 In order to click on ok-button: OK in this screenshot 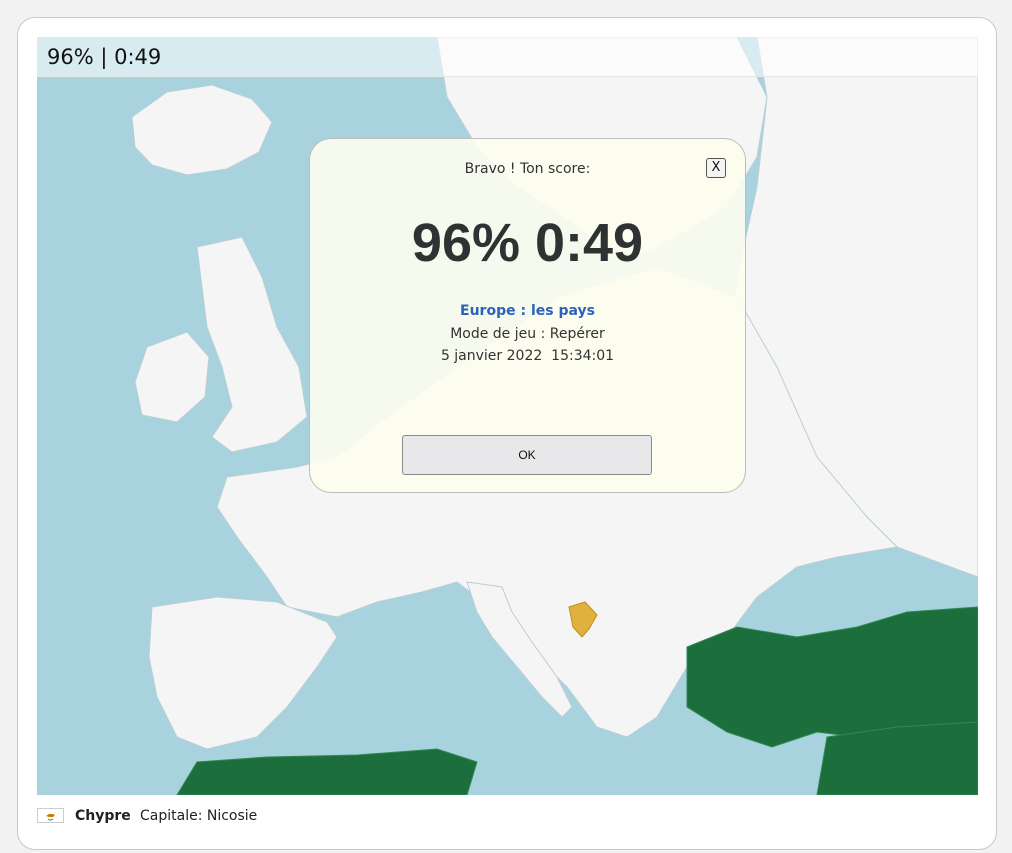, I will do `click(527, 455)`.